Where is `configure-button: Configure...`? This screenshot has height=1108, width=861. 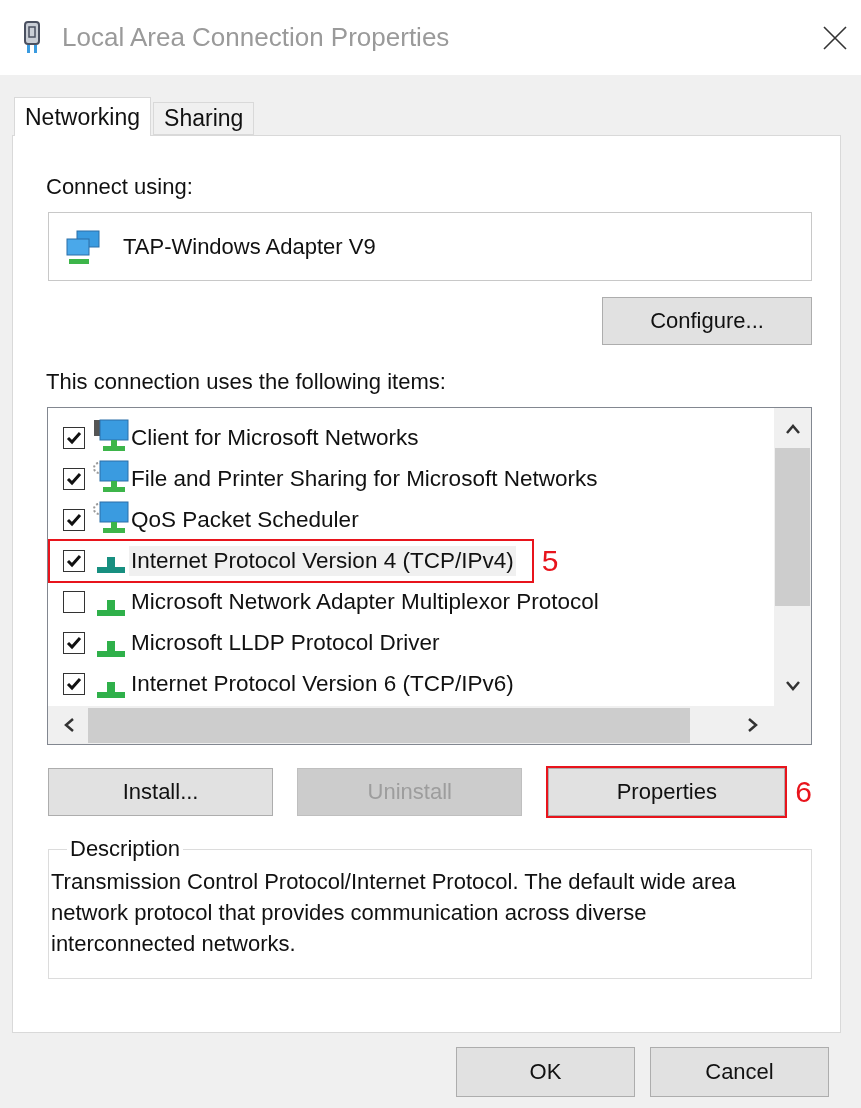 configure-button: Configure... is located at coordinates (707, 321).